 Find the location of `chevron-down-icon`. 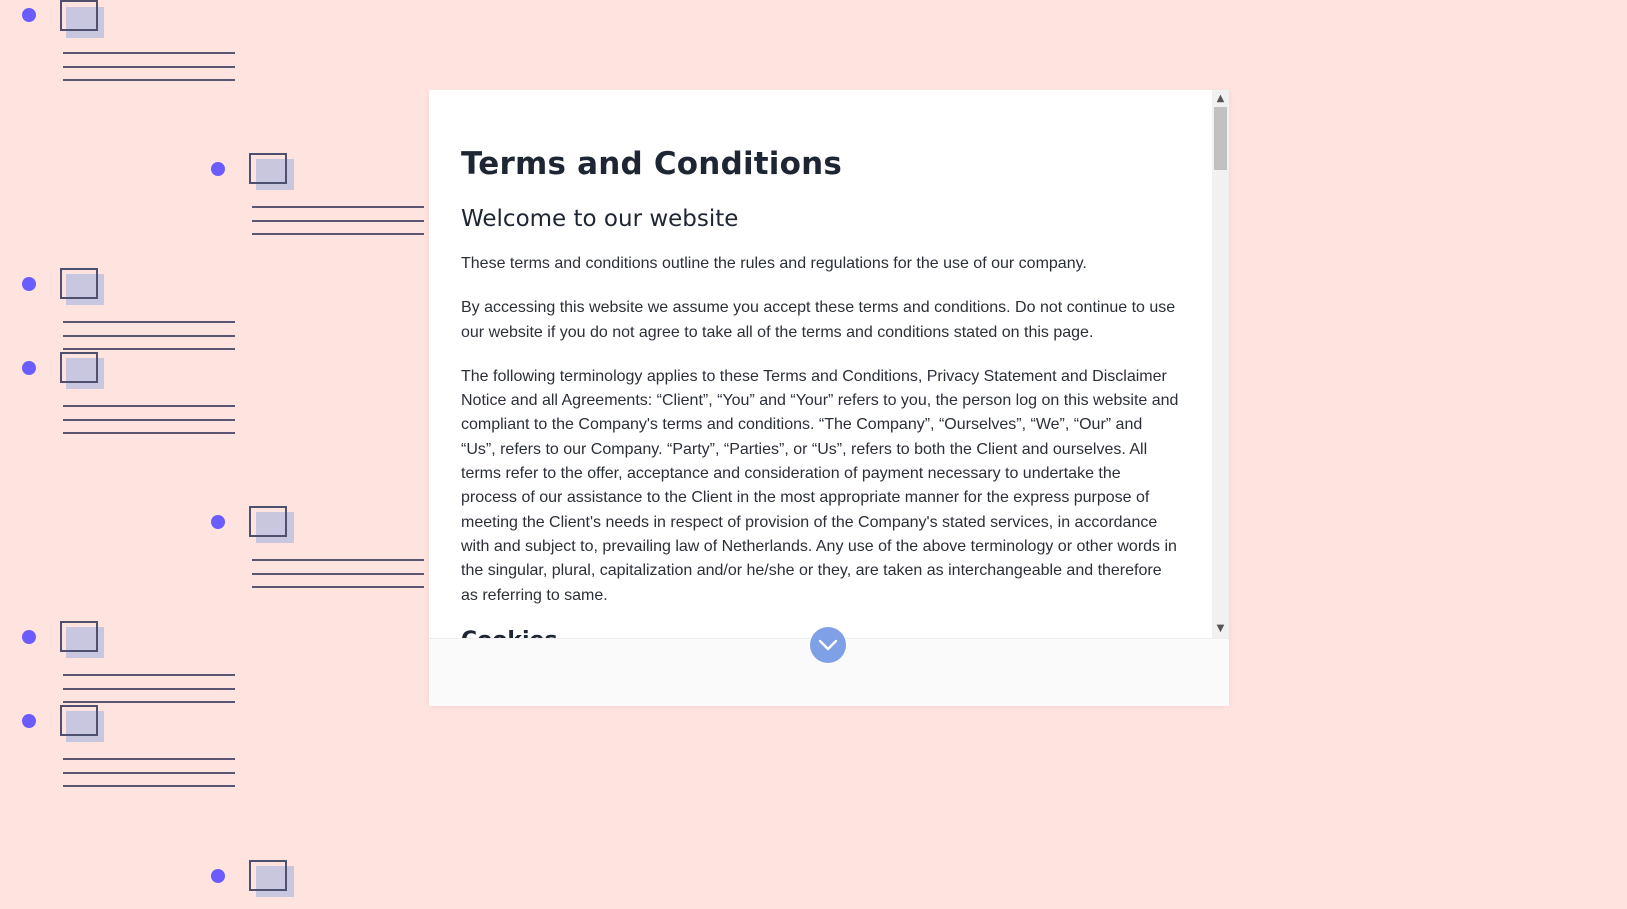

chevron-down-icon is located at coordinates (828, 645).